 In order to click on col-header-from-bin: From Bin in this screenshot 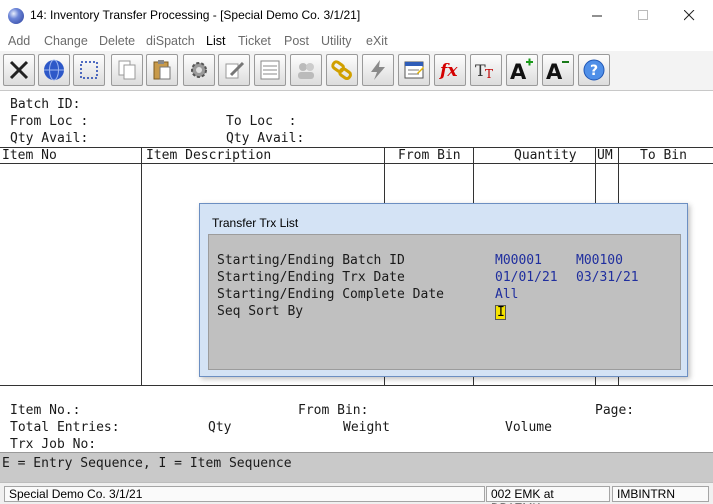, I will do `click(429, 155)`.